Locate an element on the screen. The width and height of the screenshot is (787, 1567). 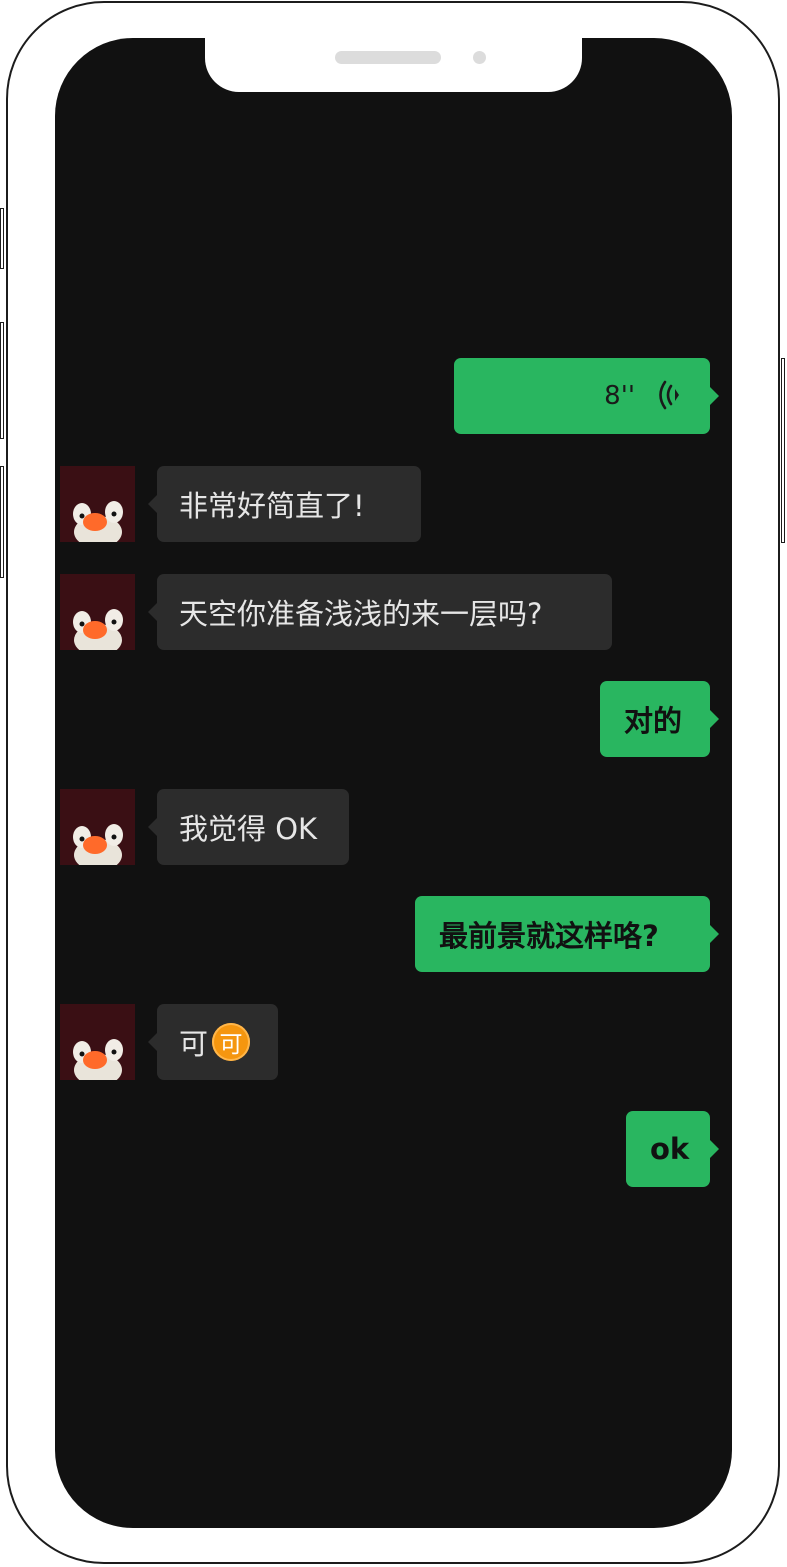
message-text: 我觉得 OK is located at coordinates (248, 829).